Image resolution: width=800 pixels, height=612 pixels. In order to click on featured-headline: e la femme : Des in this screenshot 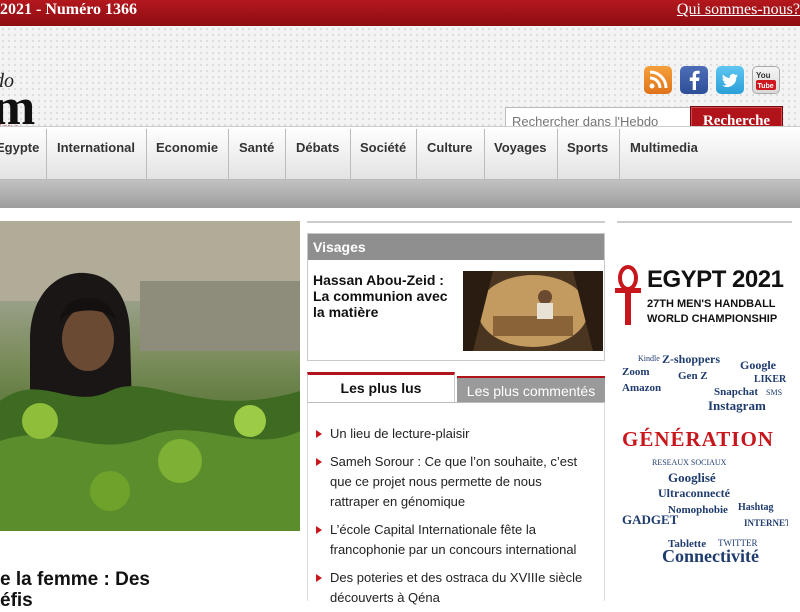, I will do `click(75, 580)`.